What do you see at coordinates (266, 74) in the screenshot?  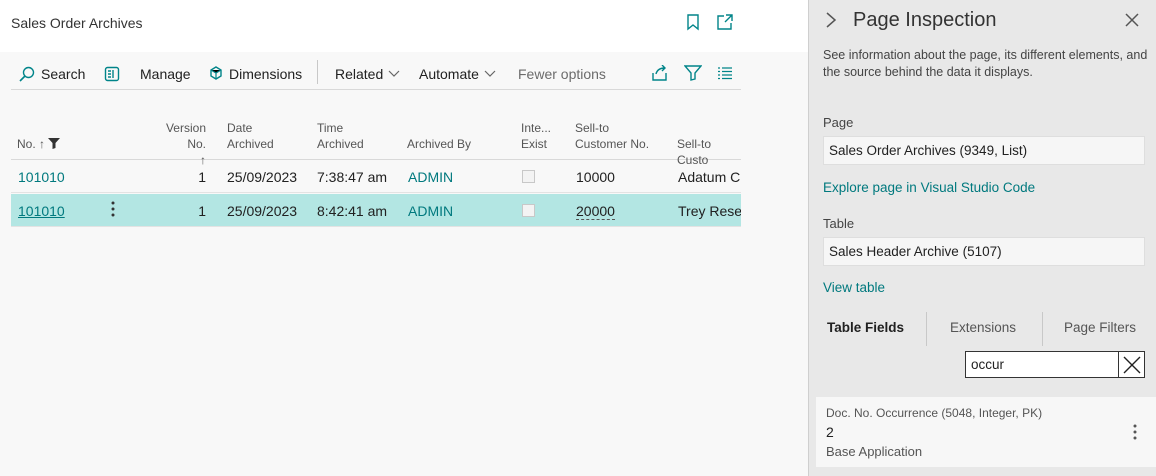 I see `dimensions-label: Dimensions` at bounding box center [266, 74].